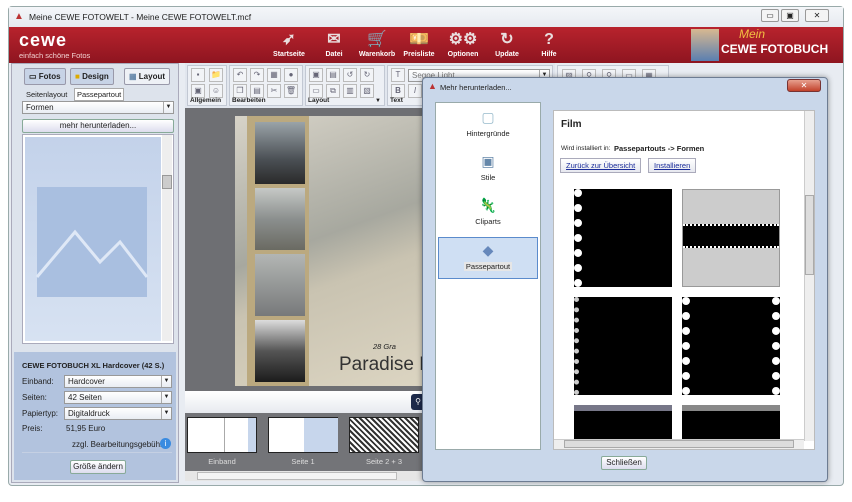 The height and width of the screenshot is (502, 852). What do you see at coordinates (274, 91) in the screenshot?
I see `cut-icon: ✂` at bounding box center [274, 91].